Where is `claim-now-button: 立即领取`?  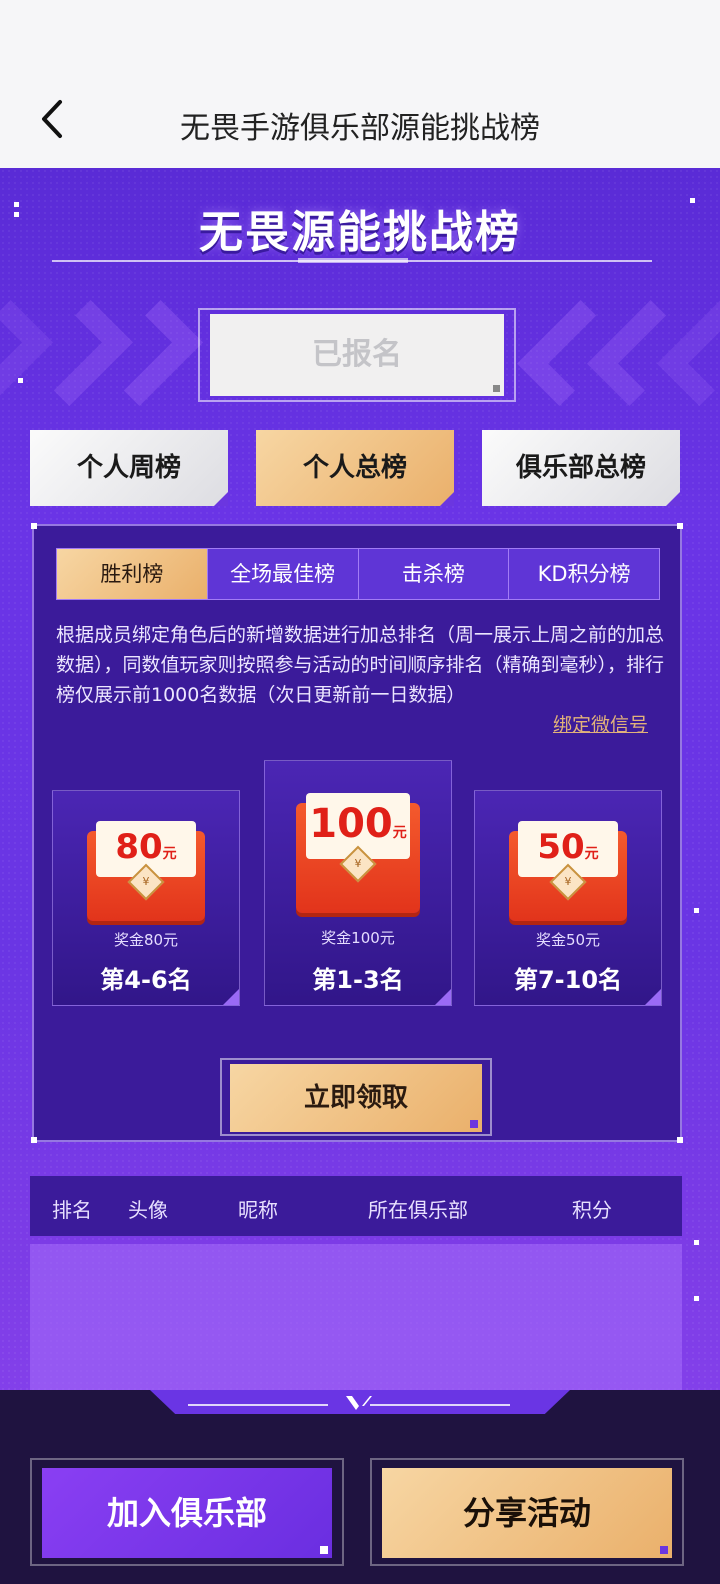
claim-now-button: 立即领取 is located at coordinates (356, 1098).